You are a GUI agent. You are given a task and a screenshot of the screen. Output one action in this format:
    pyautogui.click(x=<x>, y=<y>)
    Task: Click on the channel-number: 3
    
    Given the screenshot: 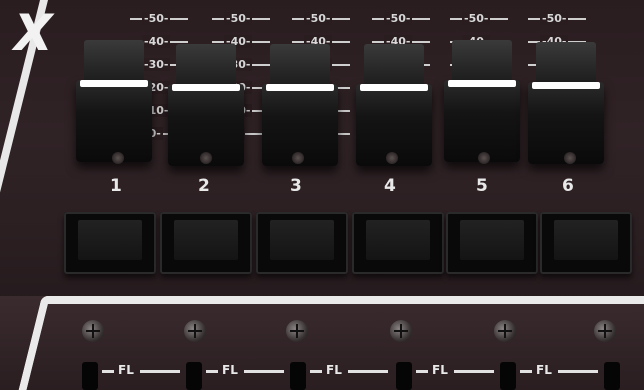 What is the action you would take?
    pyautogui.click(x=296, y=186)
    